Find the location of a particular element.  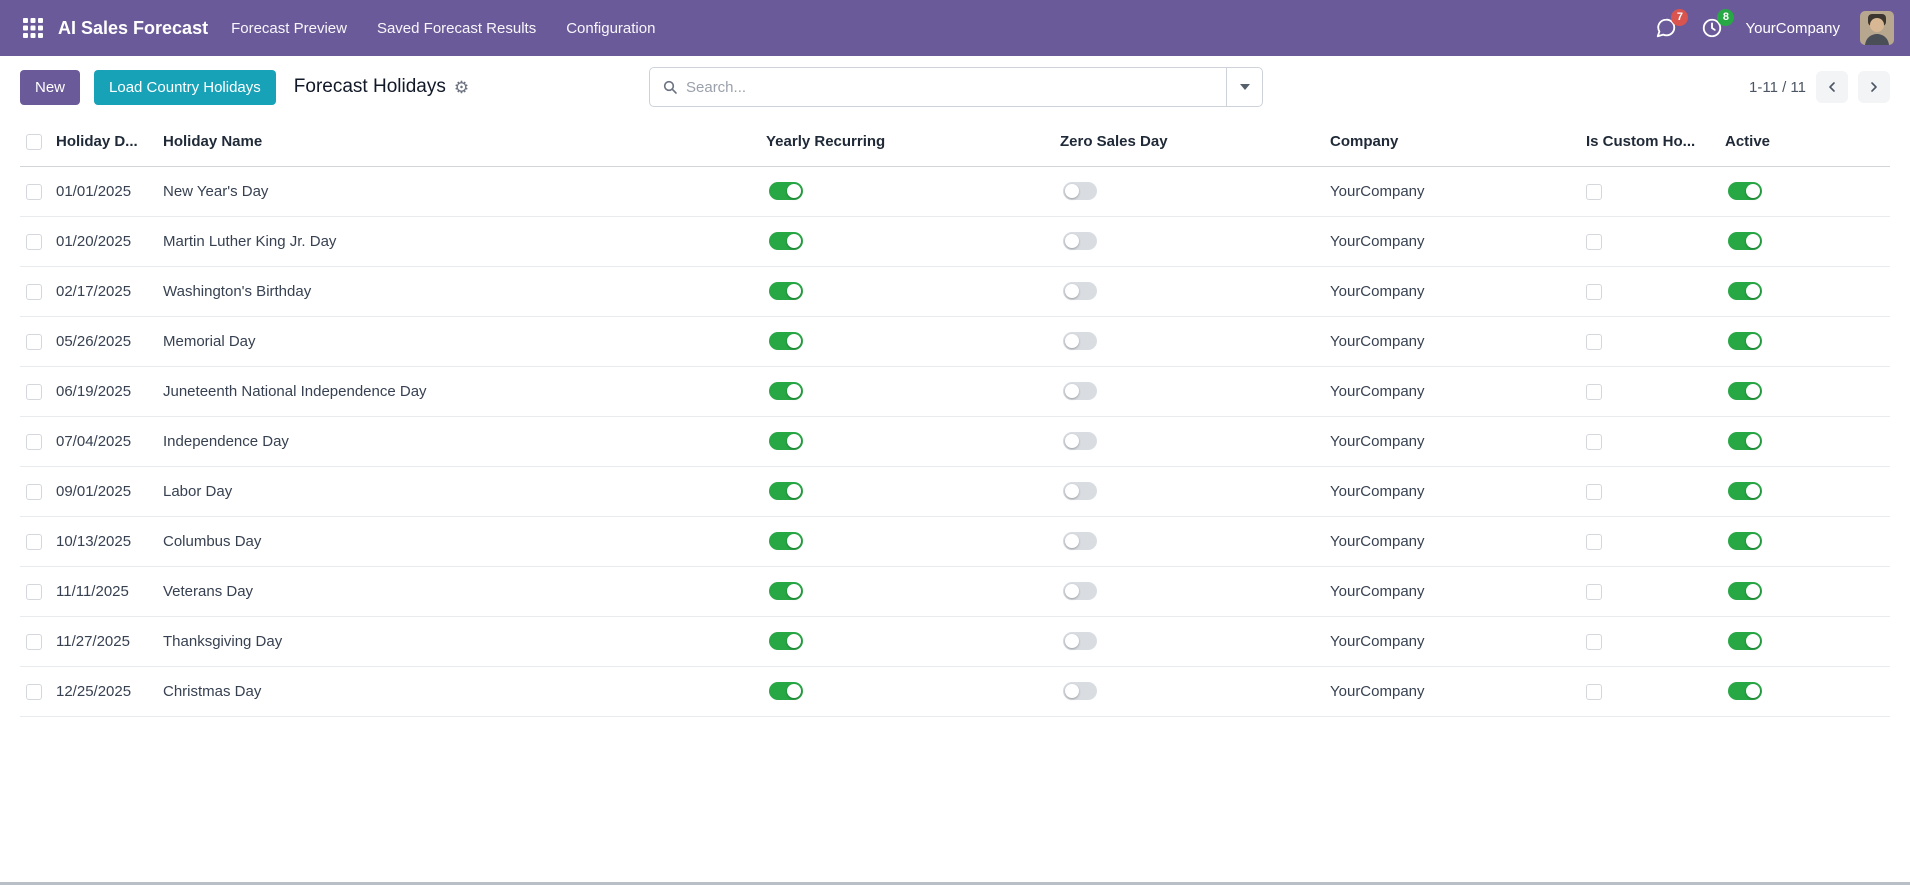

table-row: 09/01/2025 Labor Day YourCompany is located at coordinates (955, 491).